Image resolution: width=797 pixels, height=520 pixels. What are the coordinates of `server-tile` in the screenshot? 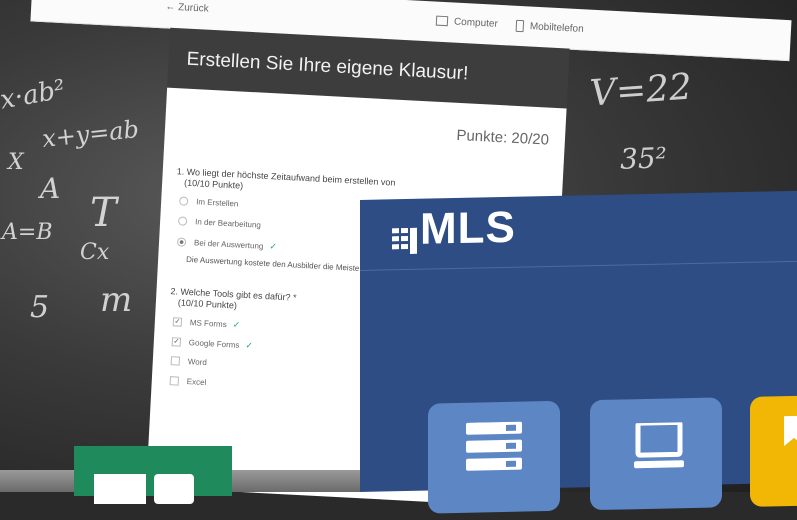 It's located at (494, 457).